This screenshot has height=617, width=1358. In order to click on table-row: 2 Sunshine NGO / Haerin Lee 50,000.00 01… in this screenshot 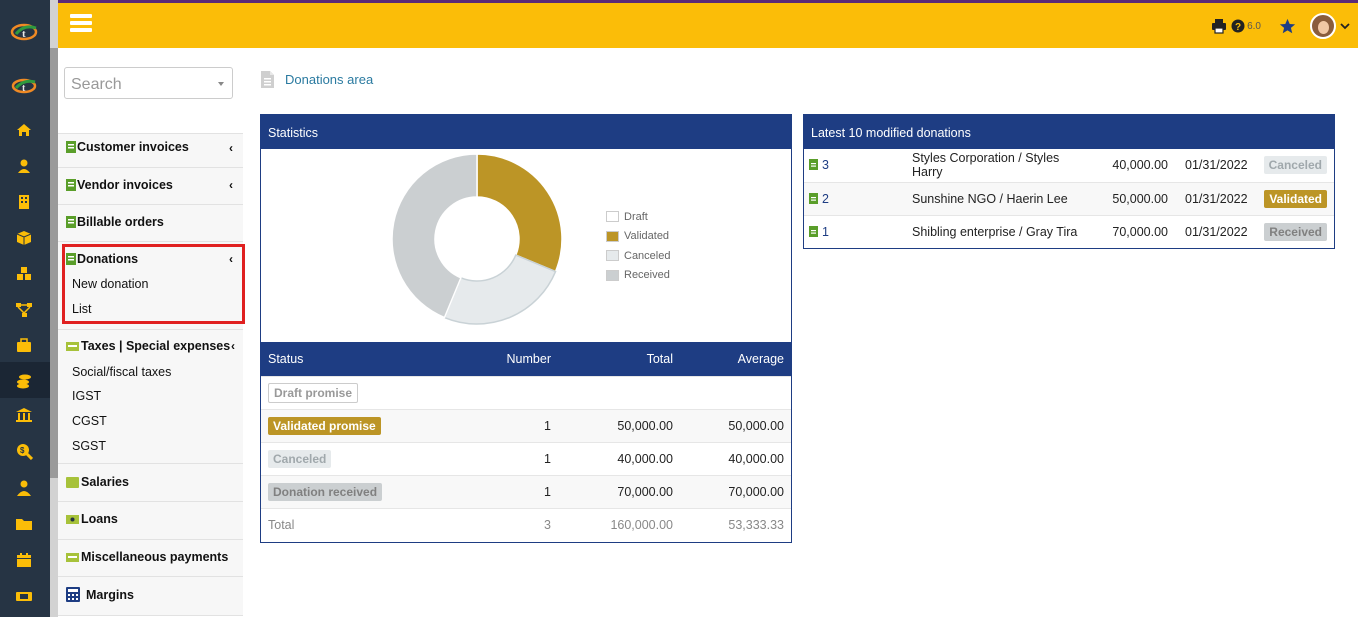, I will do `click(1069, 198)`.